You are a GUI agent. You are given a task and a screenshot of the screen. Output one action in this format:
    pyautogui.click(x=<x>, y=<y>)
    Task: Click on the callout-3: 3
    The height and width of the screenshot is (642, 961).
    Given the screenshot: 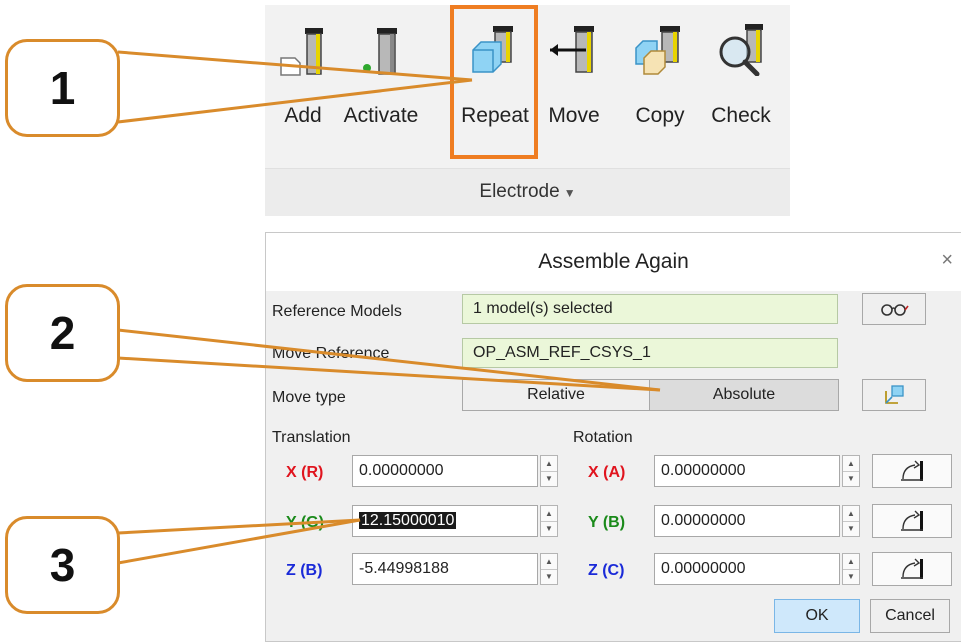 What is the action you would take?
    pyautogui.click(x=62, y=565)
    